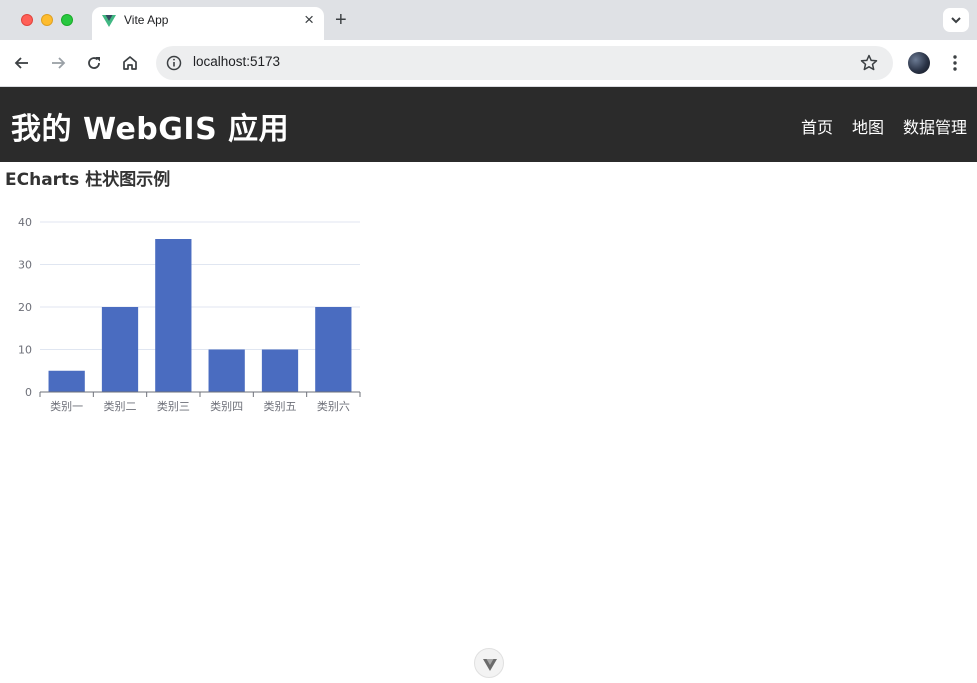 Image resolution: width=977 pixels, height=683 pixels. Describe the element at coordinates (869, 63) in the screenshot. I see `bookmark-star-icon` at that location.